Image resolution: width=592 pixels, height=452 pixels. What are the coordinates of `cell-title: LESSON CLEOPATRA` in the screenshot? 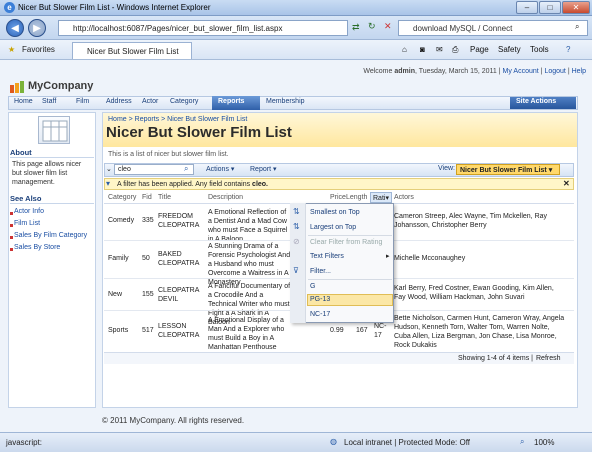 It's located at (181, 331).